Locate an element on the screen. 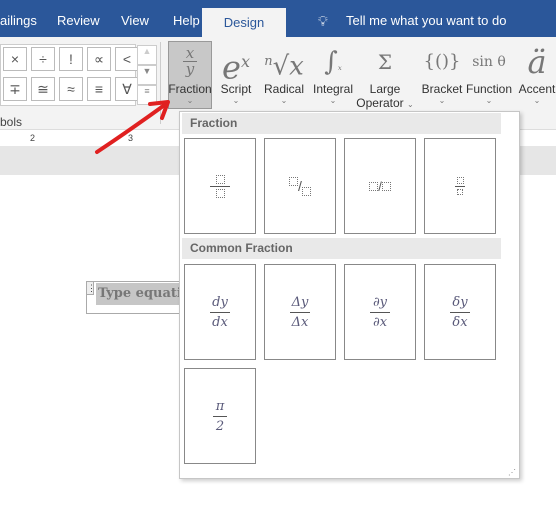  arrow-shaft is located at coordinates (131, 128).